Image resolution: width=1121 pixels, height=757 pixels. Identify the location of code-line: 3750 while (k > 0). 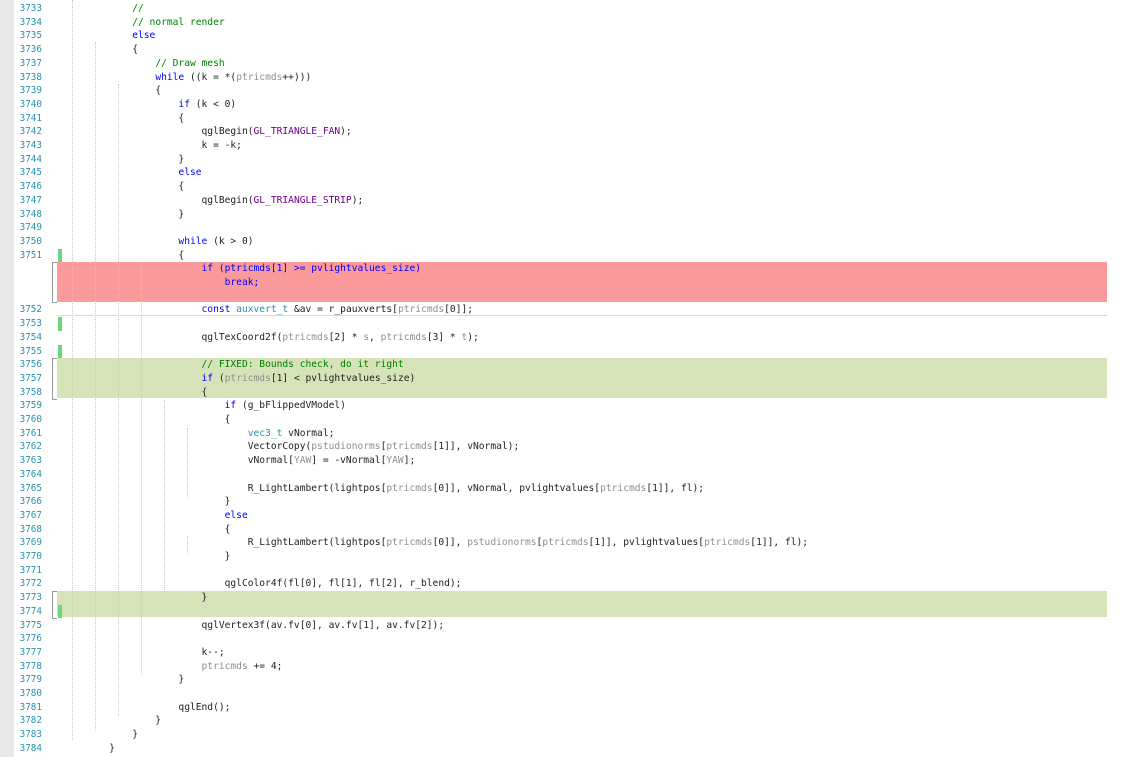
(567, 242).